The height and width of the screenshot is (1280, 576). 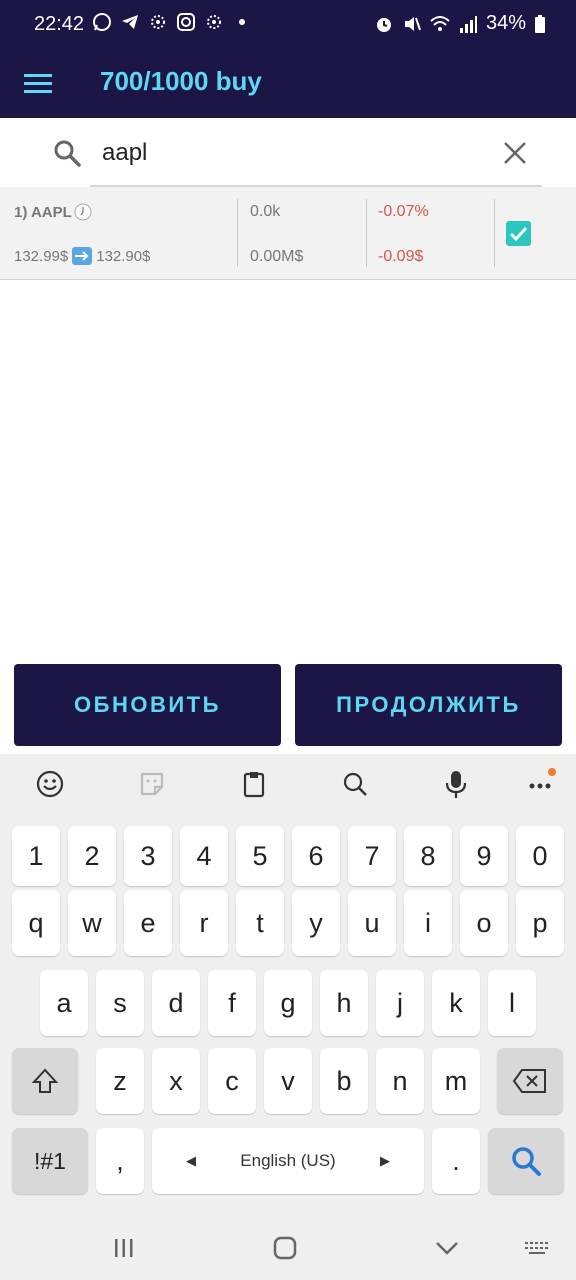 I want to click on key-l: l, so click(x=512, y=1003).